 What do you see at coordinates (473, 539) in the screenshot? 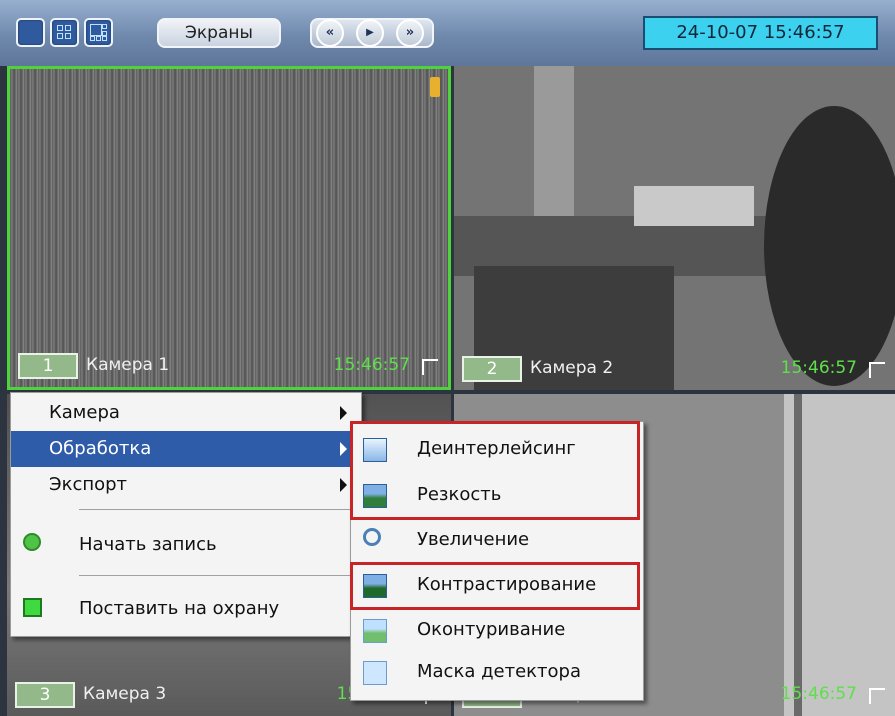
I see `menu-item-label: Увеличение` at bounding box center [473, 539].